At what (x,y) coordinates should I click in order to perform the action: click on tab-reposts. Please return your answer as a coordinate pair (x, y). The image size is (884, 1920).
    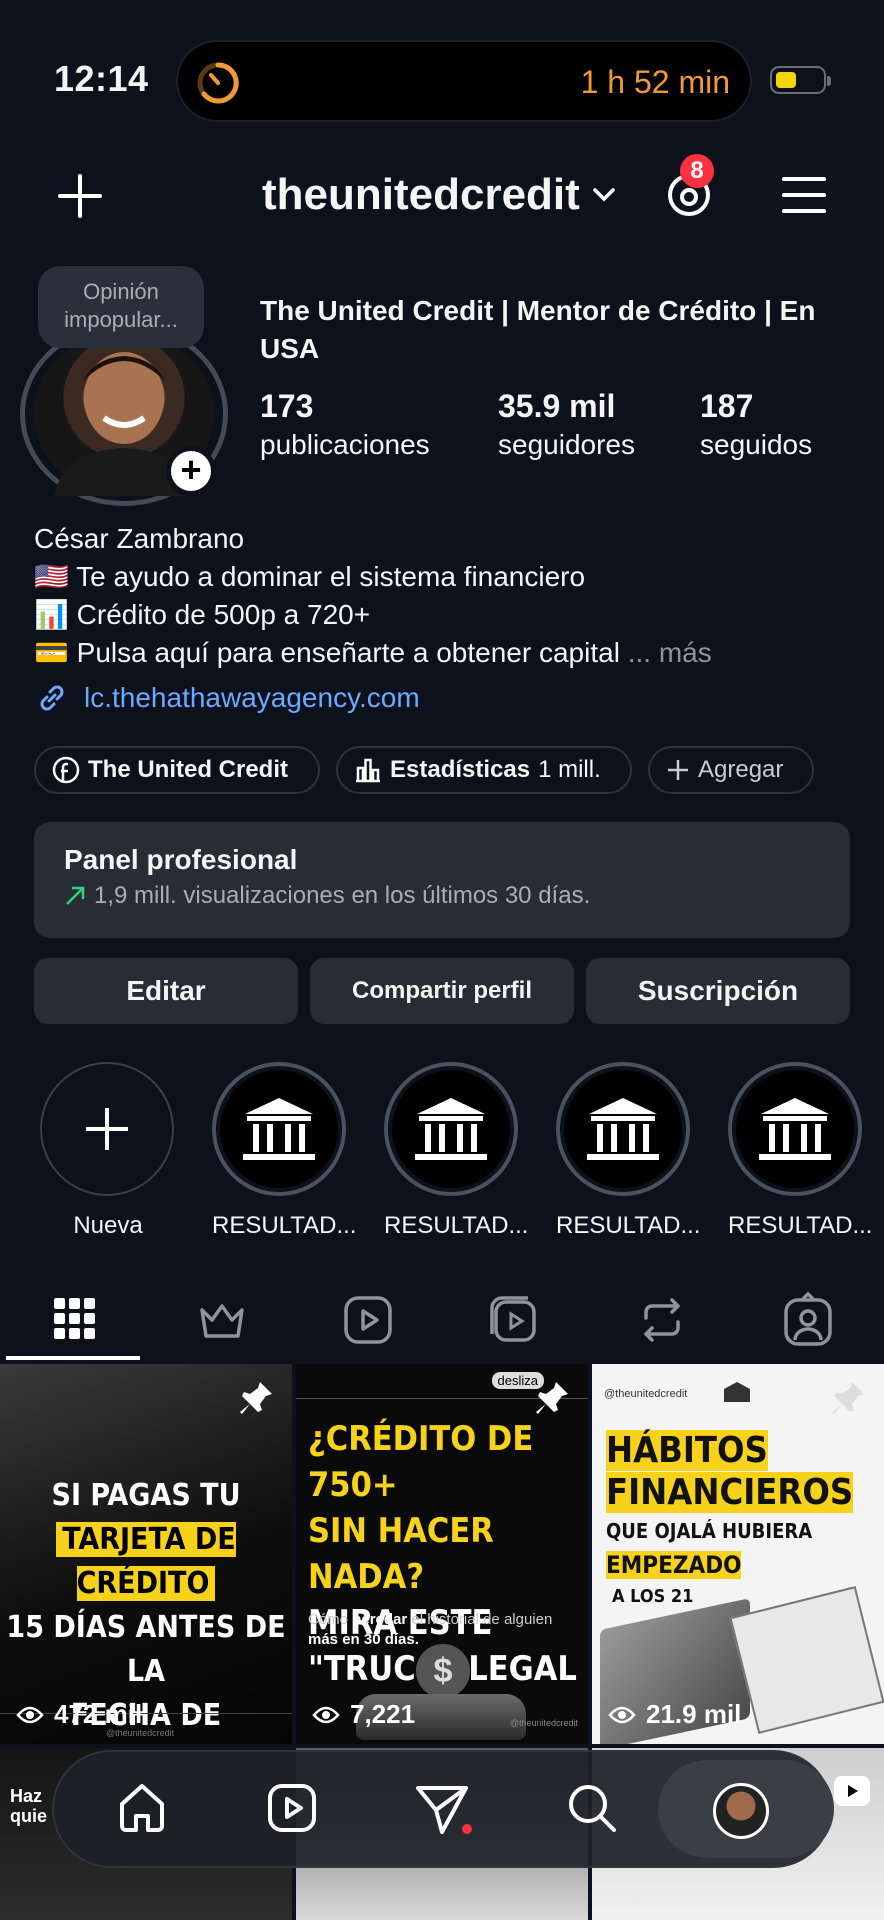
    Looking at the image, I should click on (662, 1320).